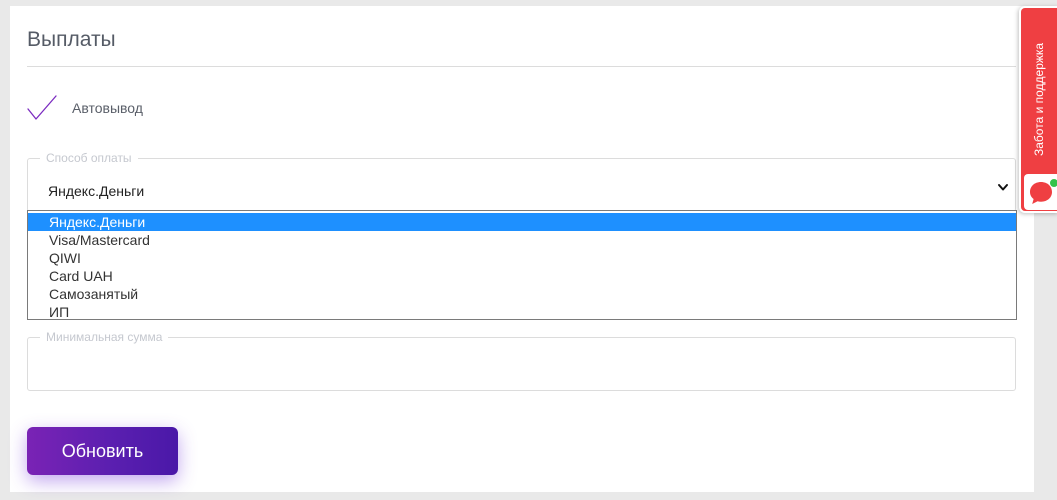 The width and height of the screenshot is (1057, 500). Describe the element at coordinates (522, 276) in the screenshot. I see `option-card-uah: Card UAH` at that location.